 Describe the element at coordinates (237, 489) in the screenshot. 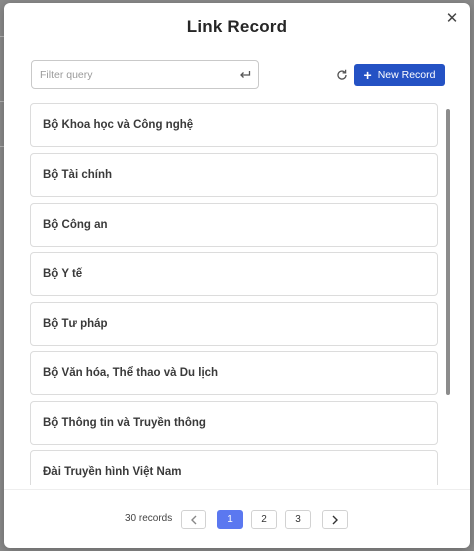

I see `footer-divider` at that location.